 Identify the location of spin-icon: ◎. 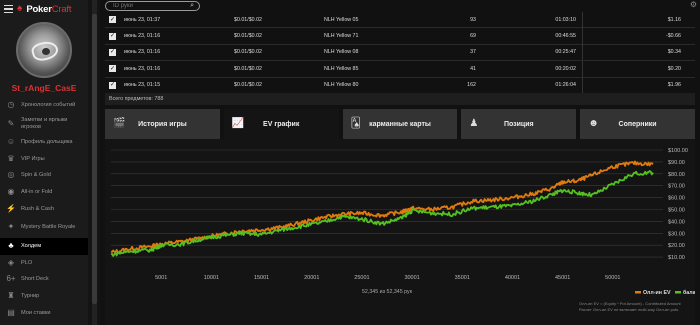
(11, 175).